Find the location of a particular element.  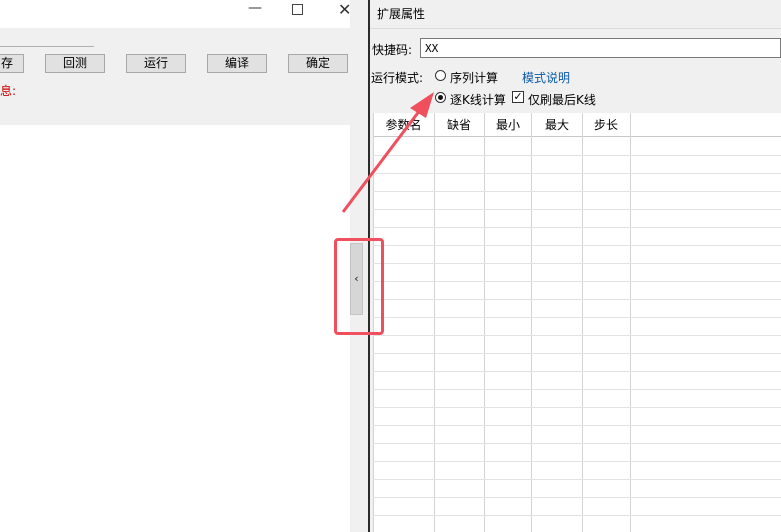

annotation-arrow is located at coordinates (387, 152).